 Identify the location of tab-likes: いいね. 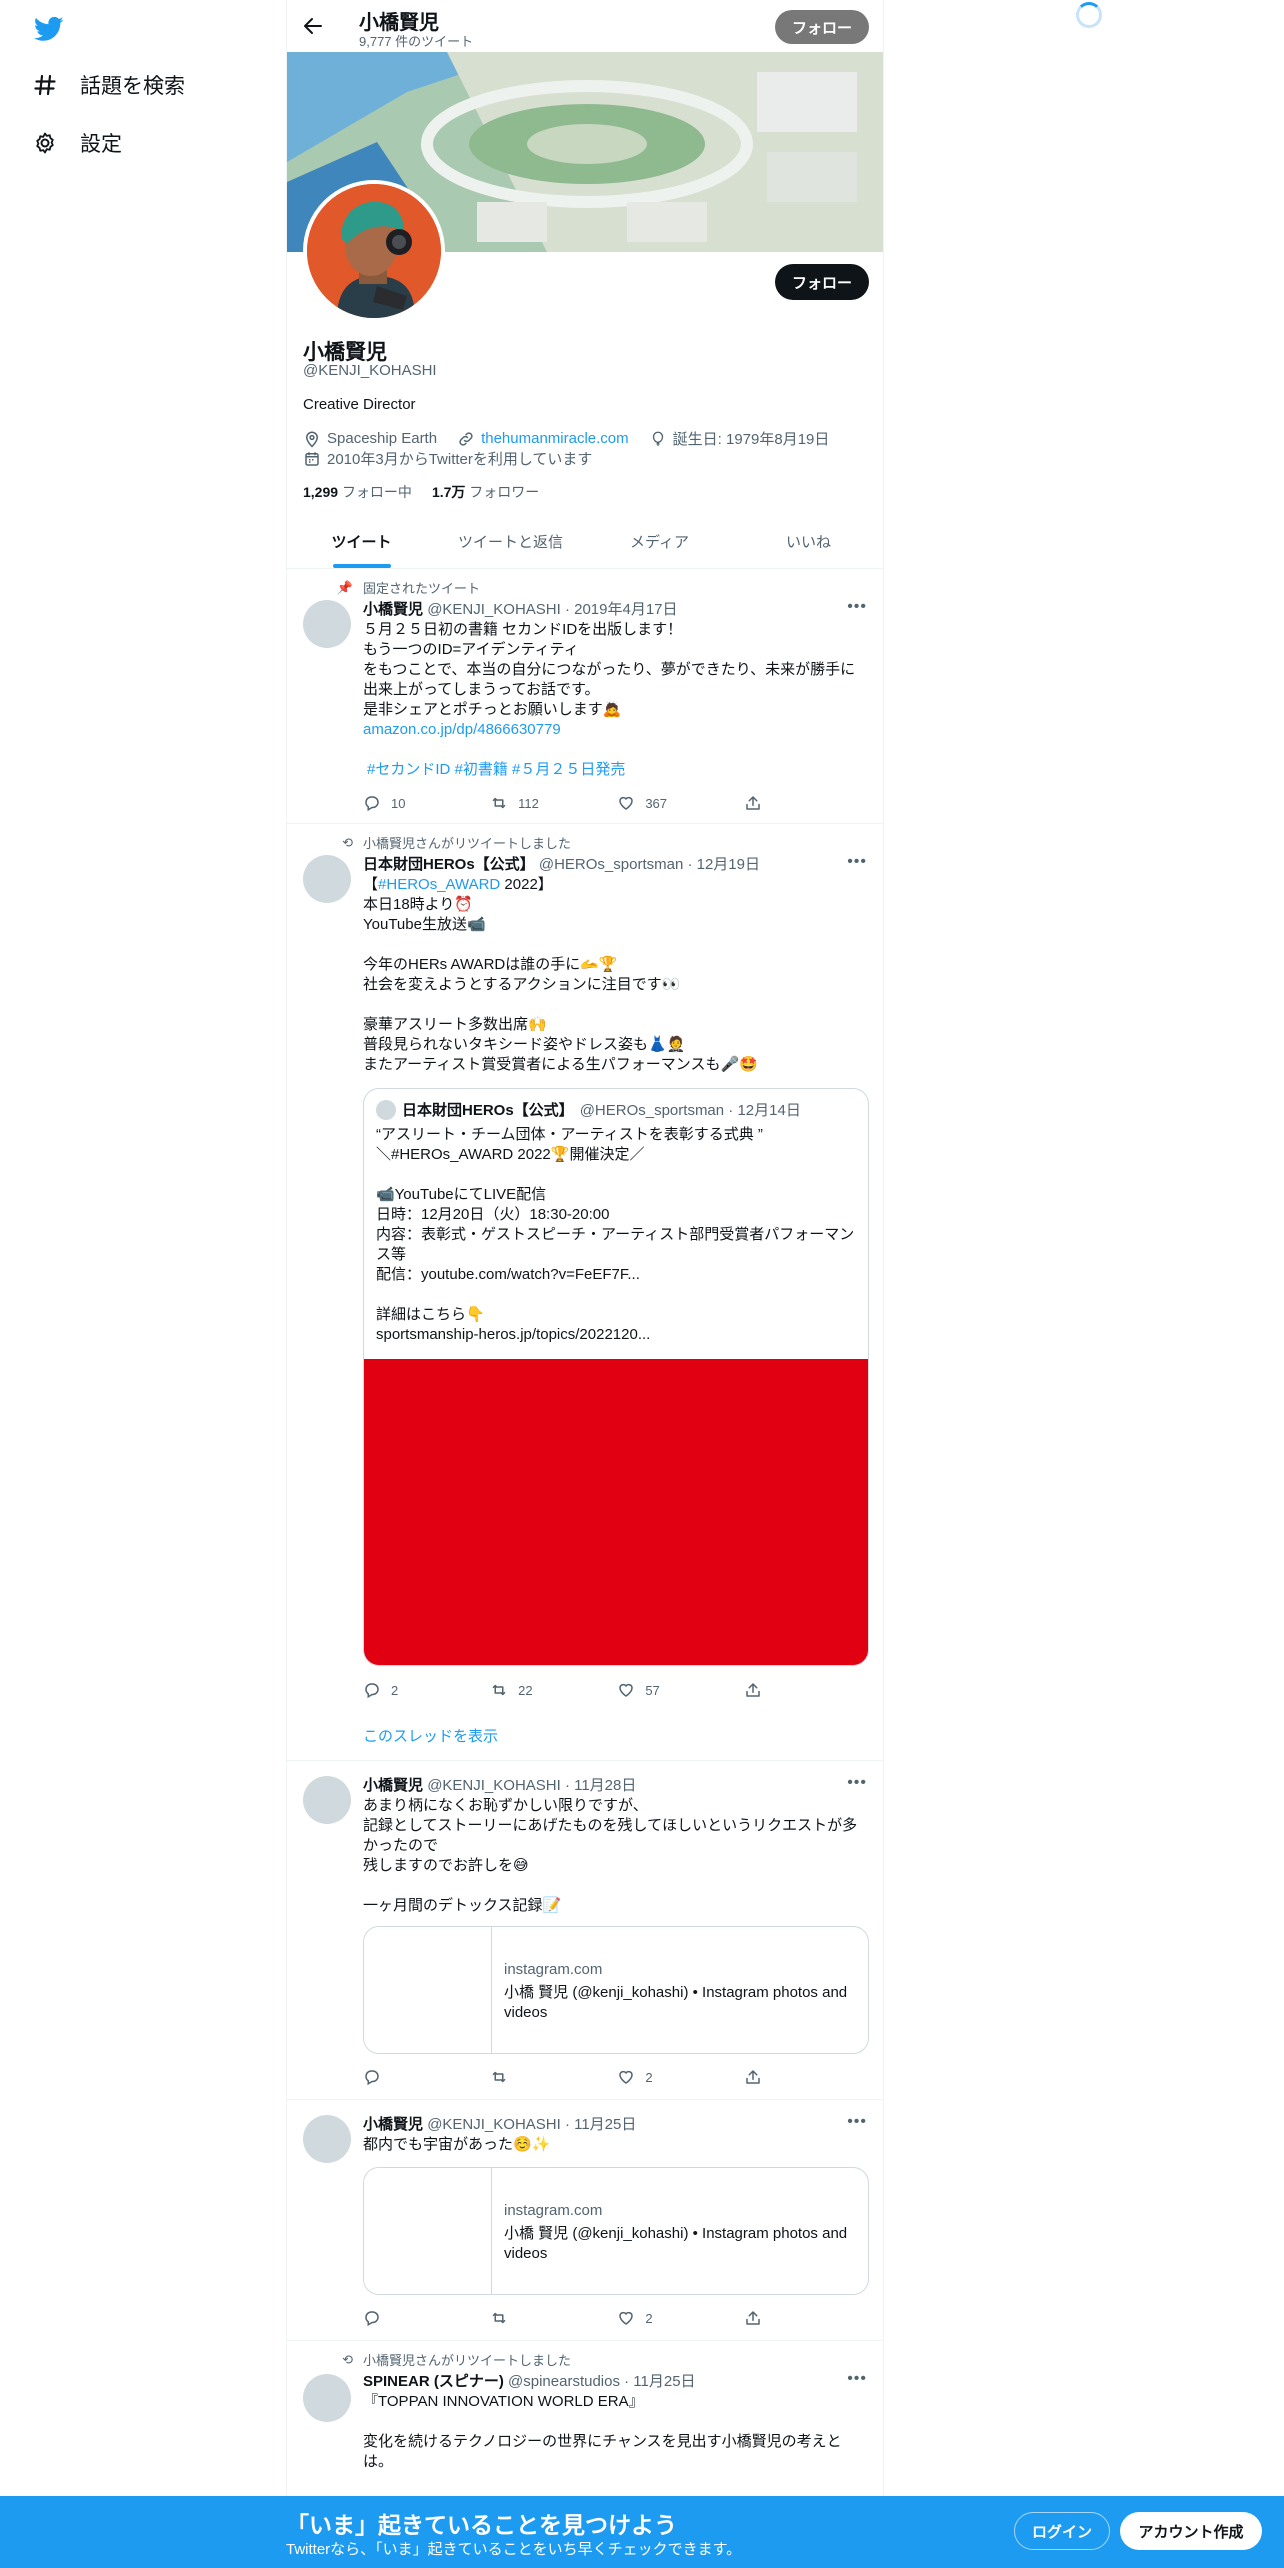
(808, 542).